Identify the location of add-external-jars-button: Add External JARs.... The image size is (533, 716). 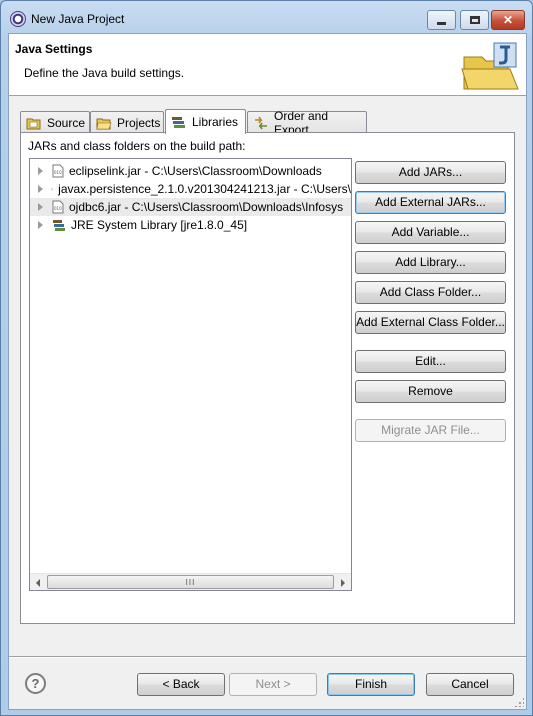
(430, 202).